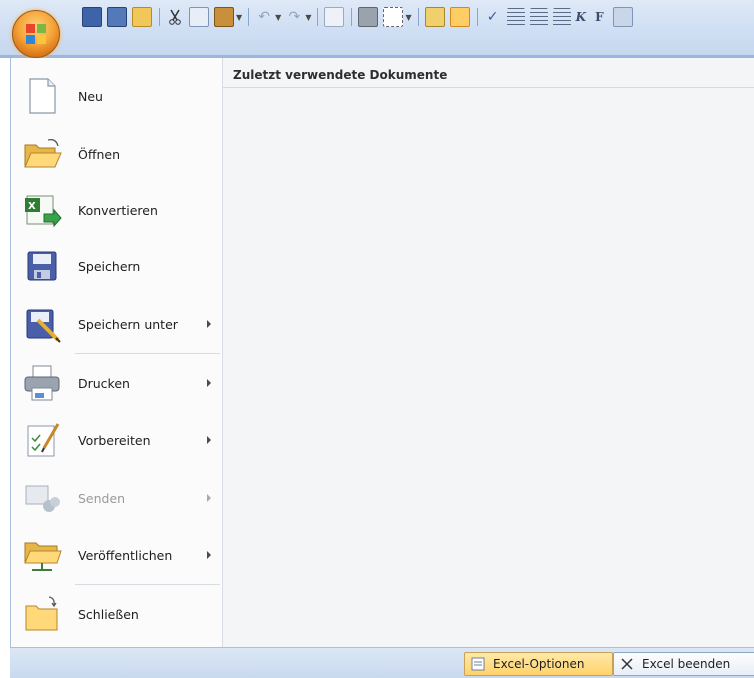  I want to click on menu-item-label: Veröffentlichen, so click(125, 555).